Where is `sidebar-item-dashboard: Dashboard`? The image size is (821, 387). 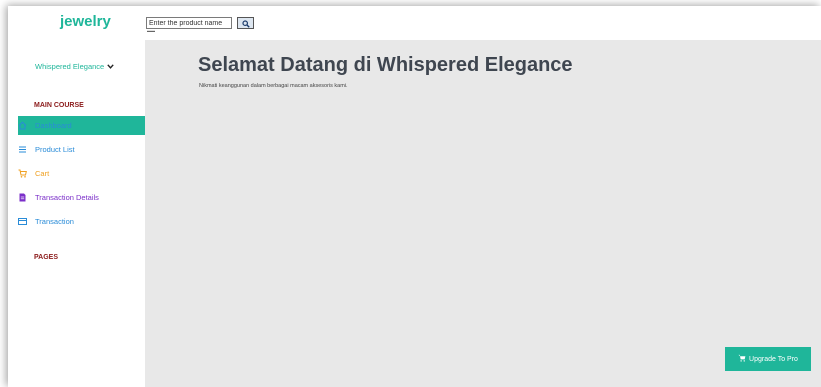
sidebar-item-dashboard: Dashboard is located at coordinates (81, 125).